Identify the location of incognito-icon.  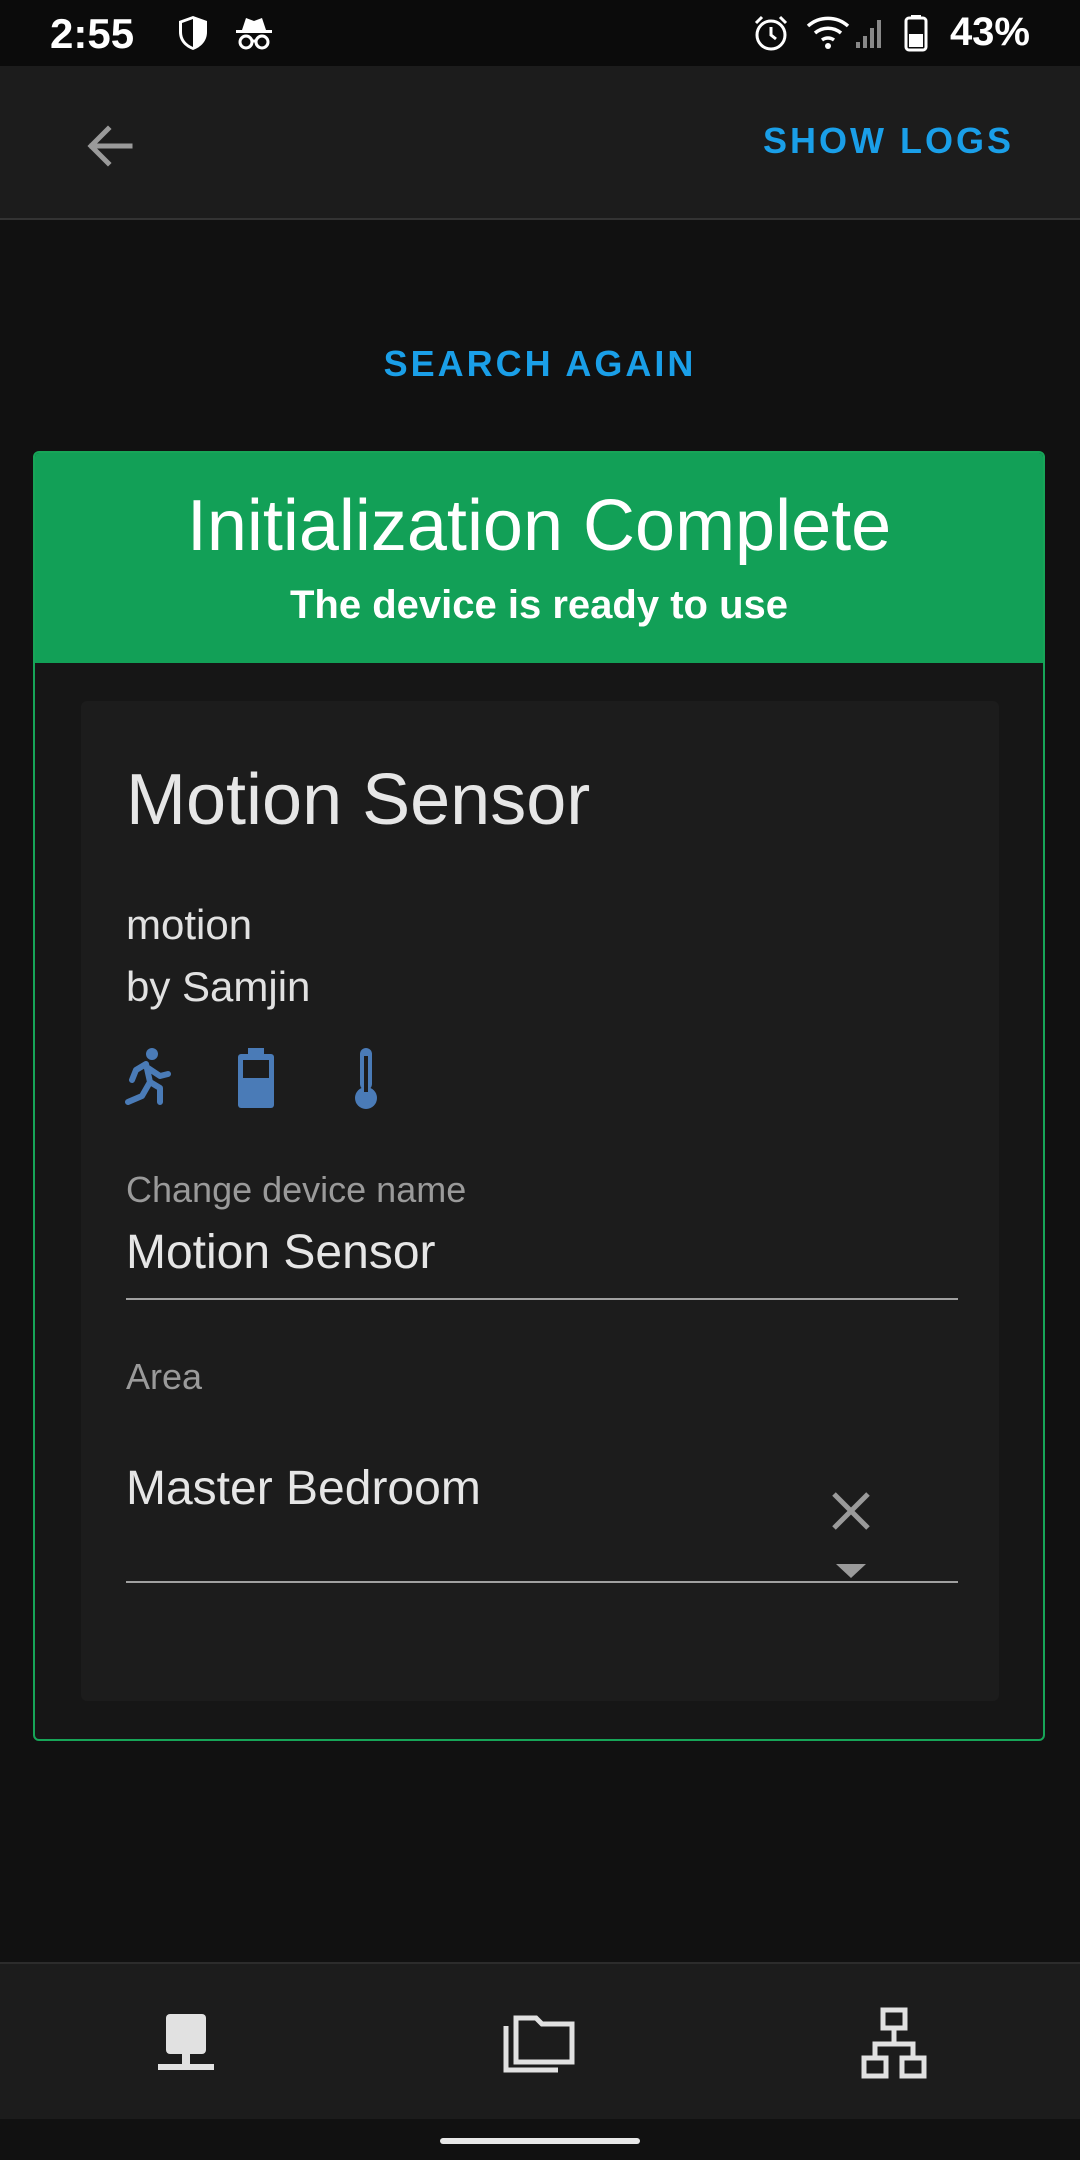
(254, 34).